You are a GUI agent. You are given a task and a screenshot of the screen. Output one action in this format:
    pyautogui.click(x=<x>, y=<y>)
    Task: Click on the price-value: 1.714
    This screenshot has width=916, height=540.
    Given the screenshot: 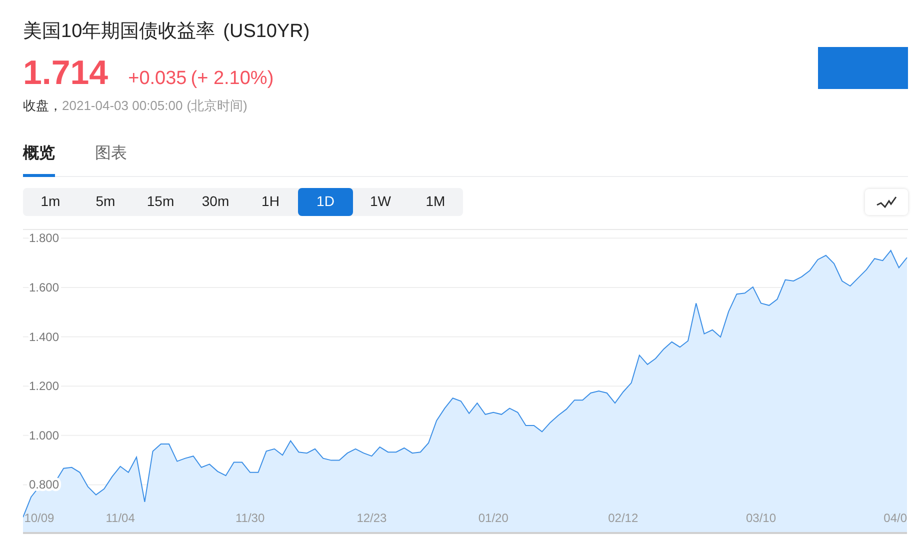 What is the action you would take?
    pyautogui.click(x=65, y=72)
    